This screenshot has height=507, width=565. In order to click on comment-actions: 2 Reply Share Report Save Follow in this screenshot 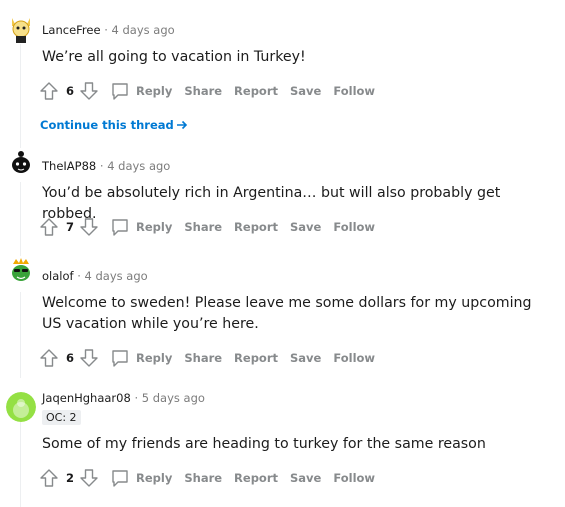, I will do `click(206, 478)`.